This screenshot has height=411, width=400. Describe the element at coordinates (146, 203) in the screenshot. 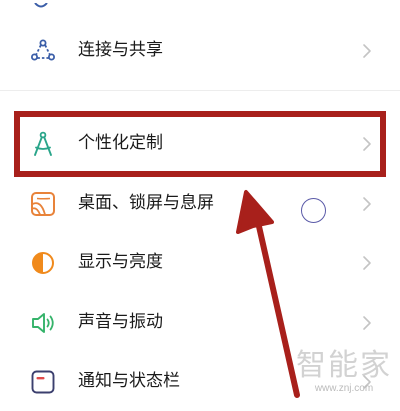

I see `settings-item-label: 桌面、锁屏与息屏` at that location.